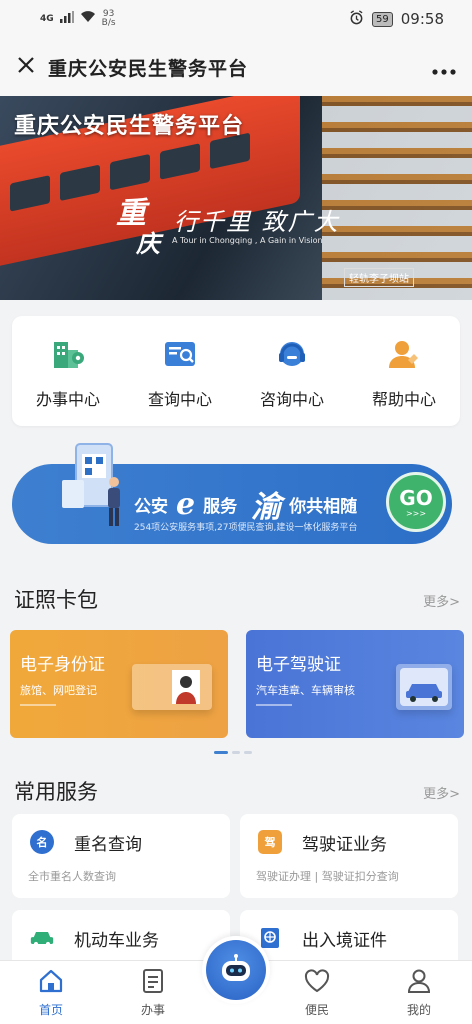  What do you see at coordinates (349, 856) in the screenshot?
I see `service-driver-license: 驾 驾驶证业务 驾驶证办理 | 驾驶证扣分查询` at bounding box center [349, 856].